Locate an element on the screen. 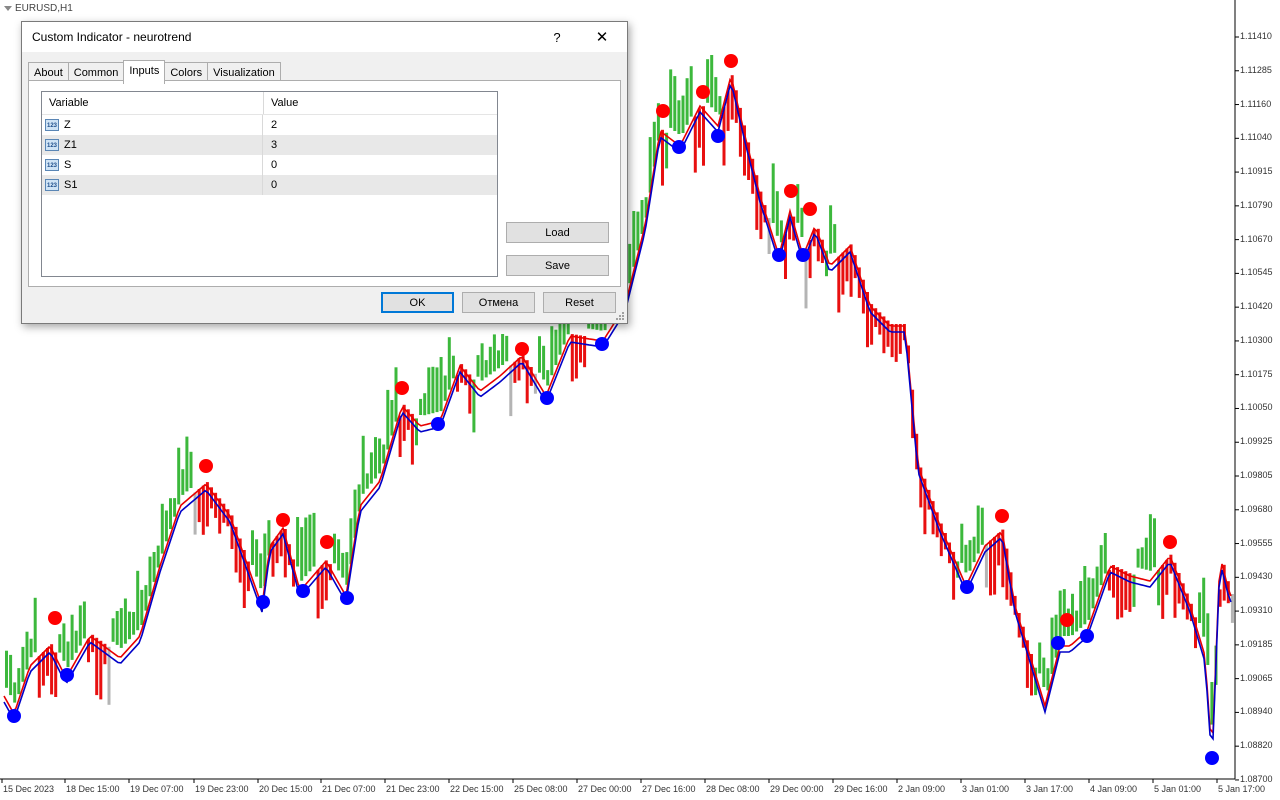  time-tick-label: 5 Jan 01:00 is located at coordinates (1178, 789).